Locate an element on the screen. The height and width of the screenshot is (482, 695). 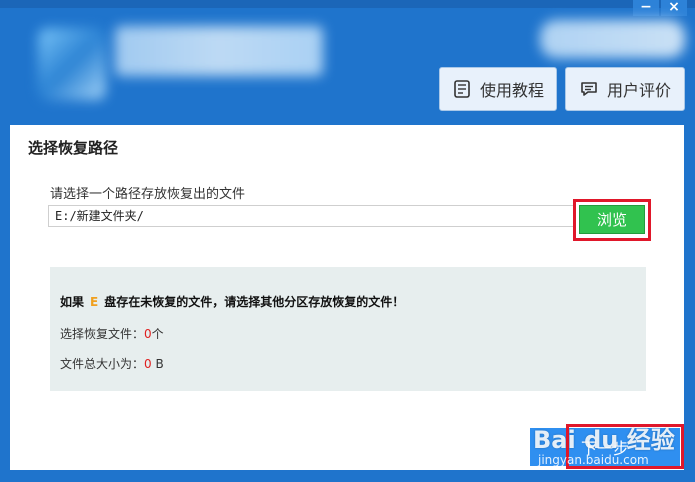
tutorial-button: 使用教程 is located at coordinates (498, 89).